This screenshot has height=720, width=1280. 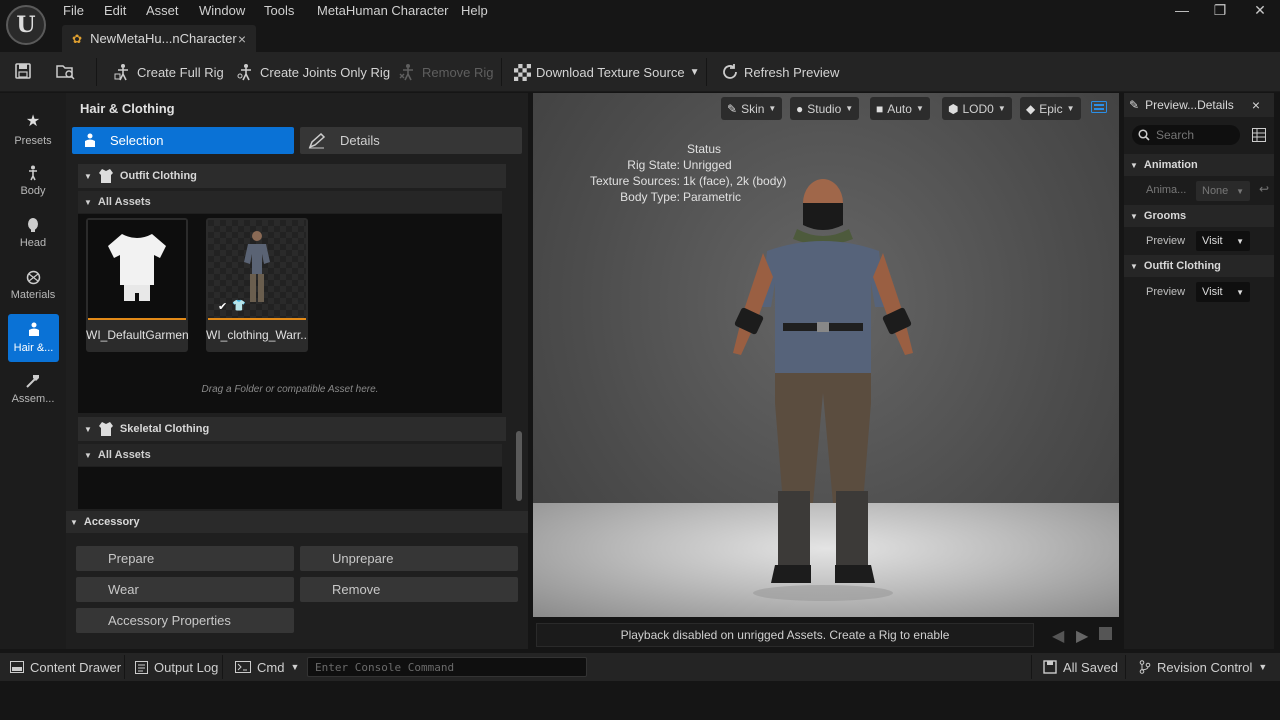 I want to click on details-search-input, so click(x=1194, y=135).